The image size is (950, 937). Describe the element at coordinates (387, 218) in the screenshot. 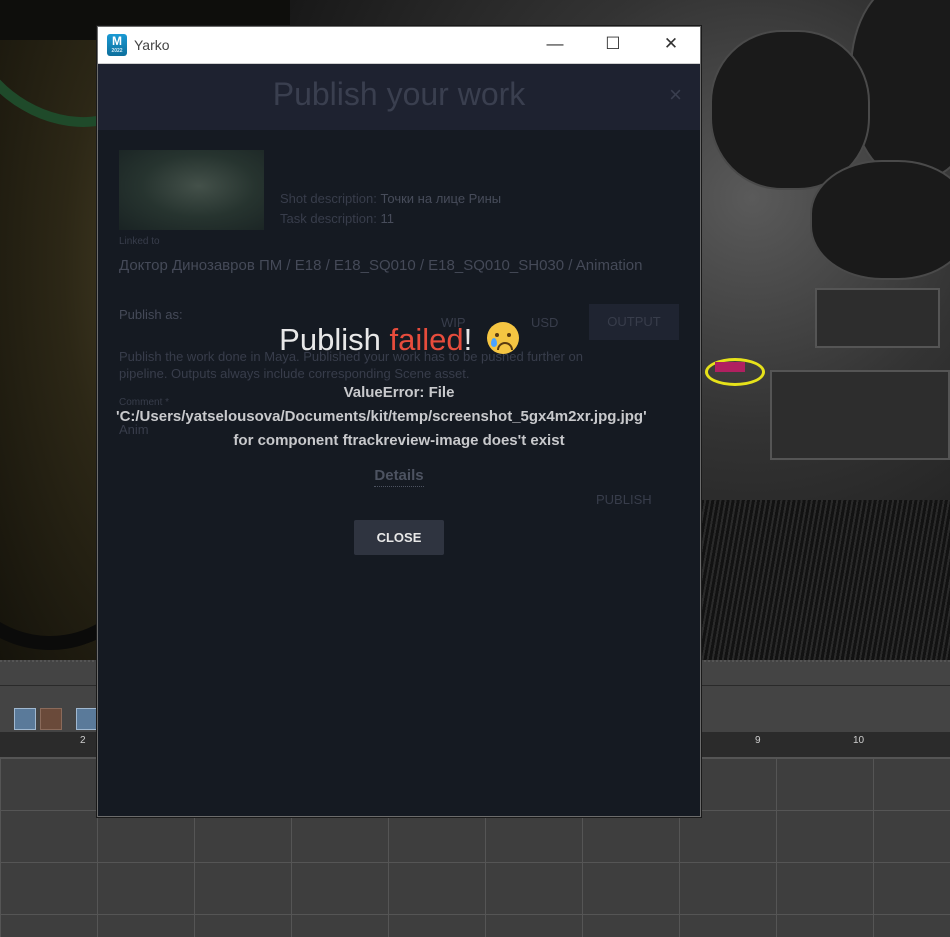

I see `task-description-value: 11` at that location.